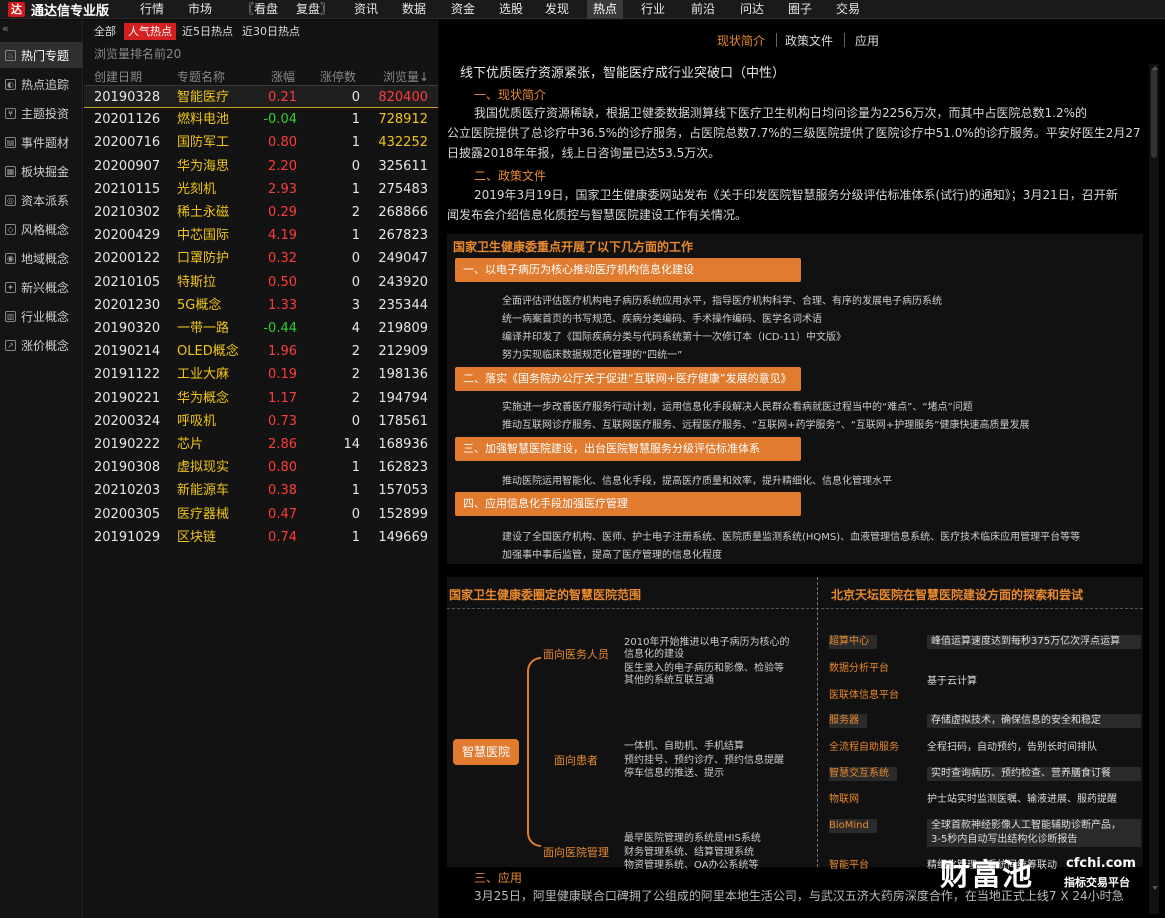  What do you see at coordinates (848, 9) in the screenshot?
I see `menu-item: 交易` at bounding box center [848, 9].